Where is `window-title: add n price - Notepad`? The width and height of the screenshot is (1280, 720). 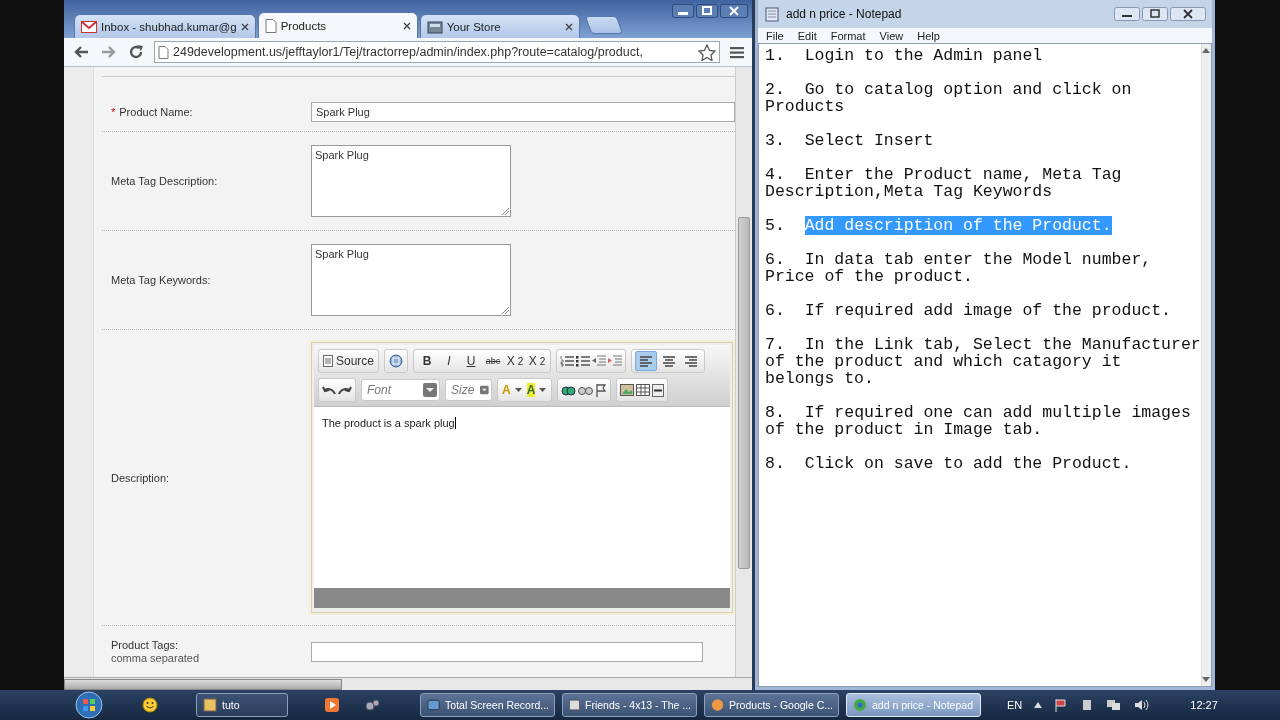
window-title: add n price - Notepad is located at coordinates (844, 14).